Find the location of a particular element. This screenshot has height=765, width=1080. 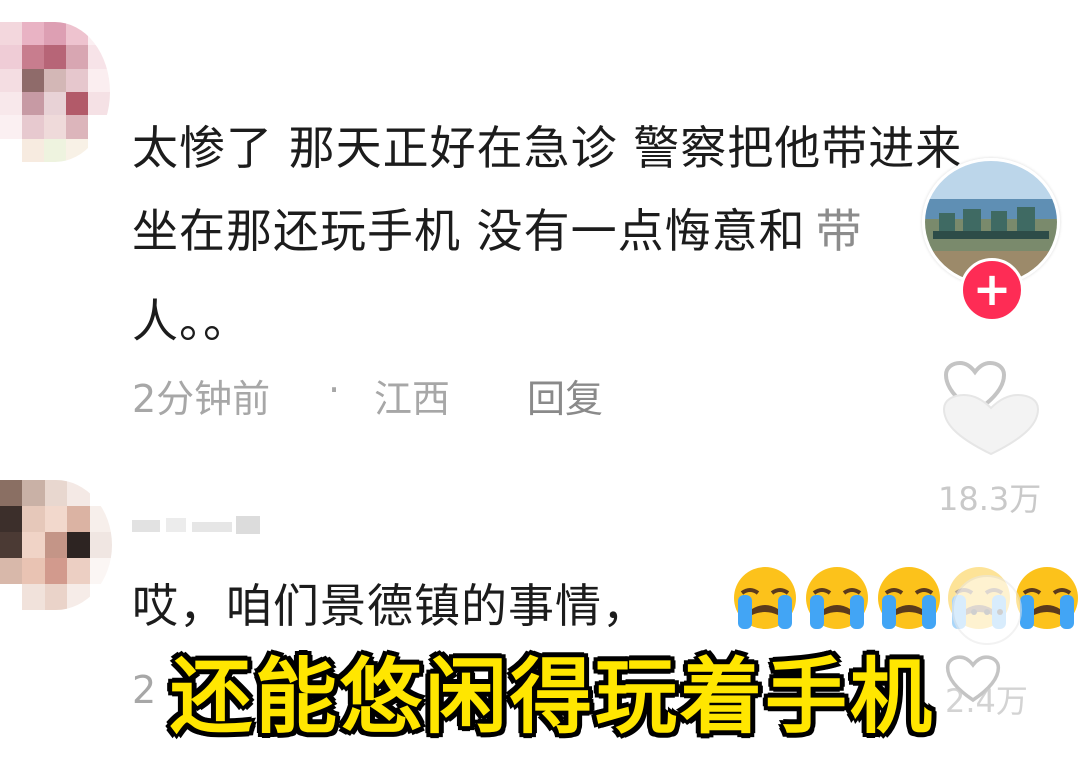

like-count: 2.4万 is located at coordinates (986, 701).